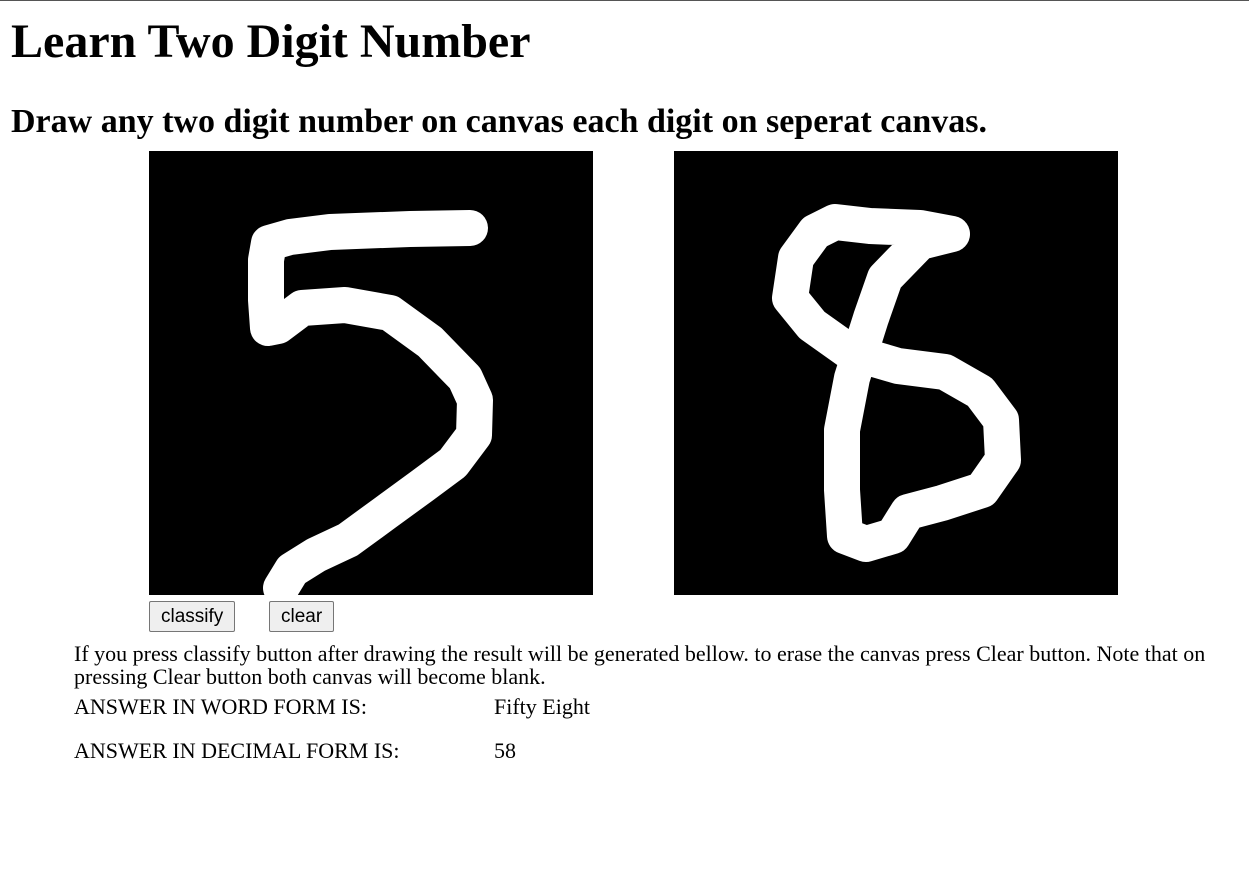 The width and height of the screenshot is (1249, 877). What do you see at coordinates (505, 750) in the screenshot?
I see `decimal-answer-value: 58` at bounding box center [505, 750].